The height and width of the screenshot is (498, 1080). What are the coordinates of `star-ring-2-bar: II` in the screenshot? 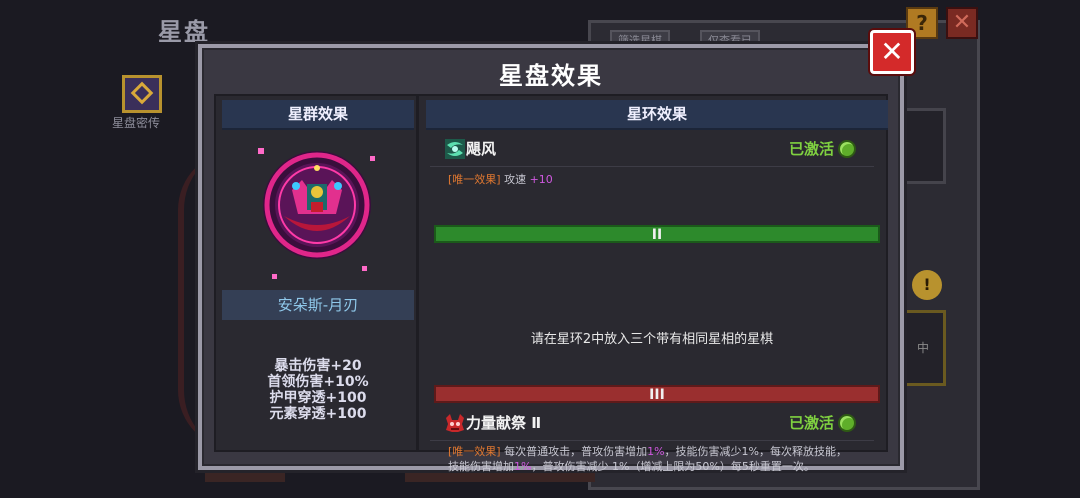 It's located at (657, 234).